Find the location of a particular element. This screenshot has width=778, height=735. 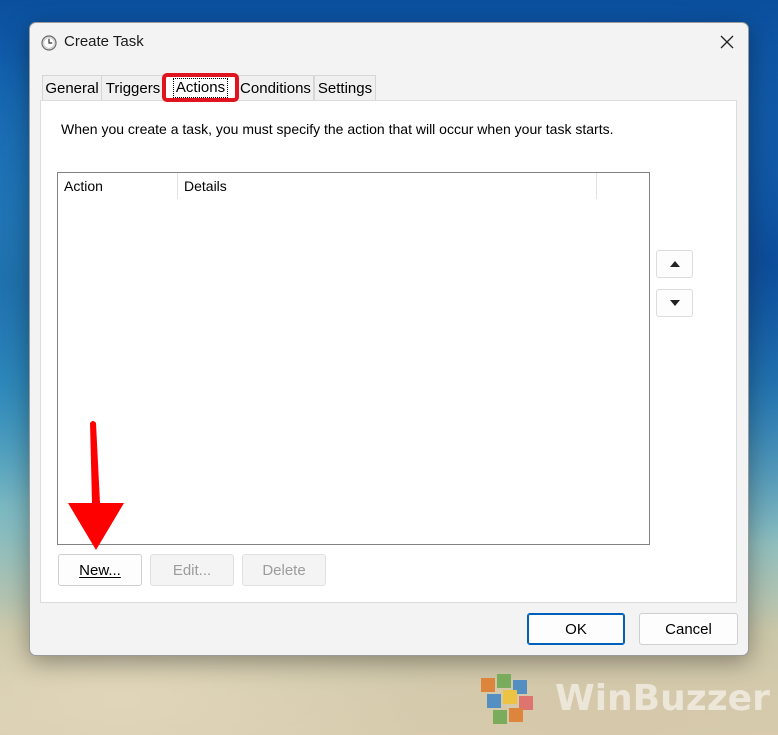

triangle-up-icon is located at coordinates (674, 264).